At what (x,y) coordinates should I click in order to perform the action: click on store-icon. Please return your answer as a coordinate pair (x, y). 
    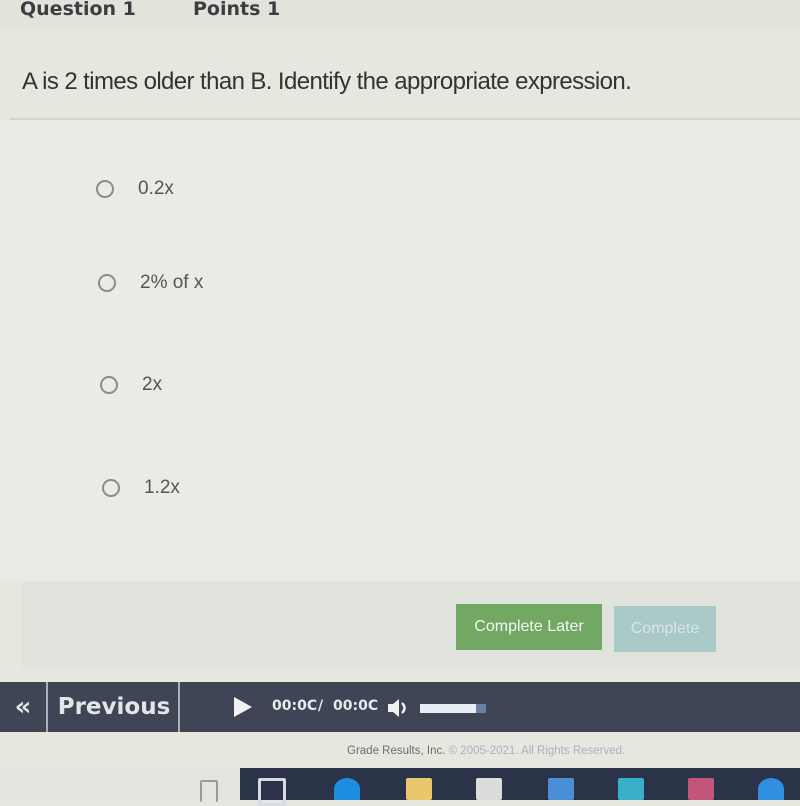
    Looking at the image, I should click on (489, 789).